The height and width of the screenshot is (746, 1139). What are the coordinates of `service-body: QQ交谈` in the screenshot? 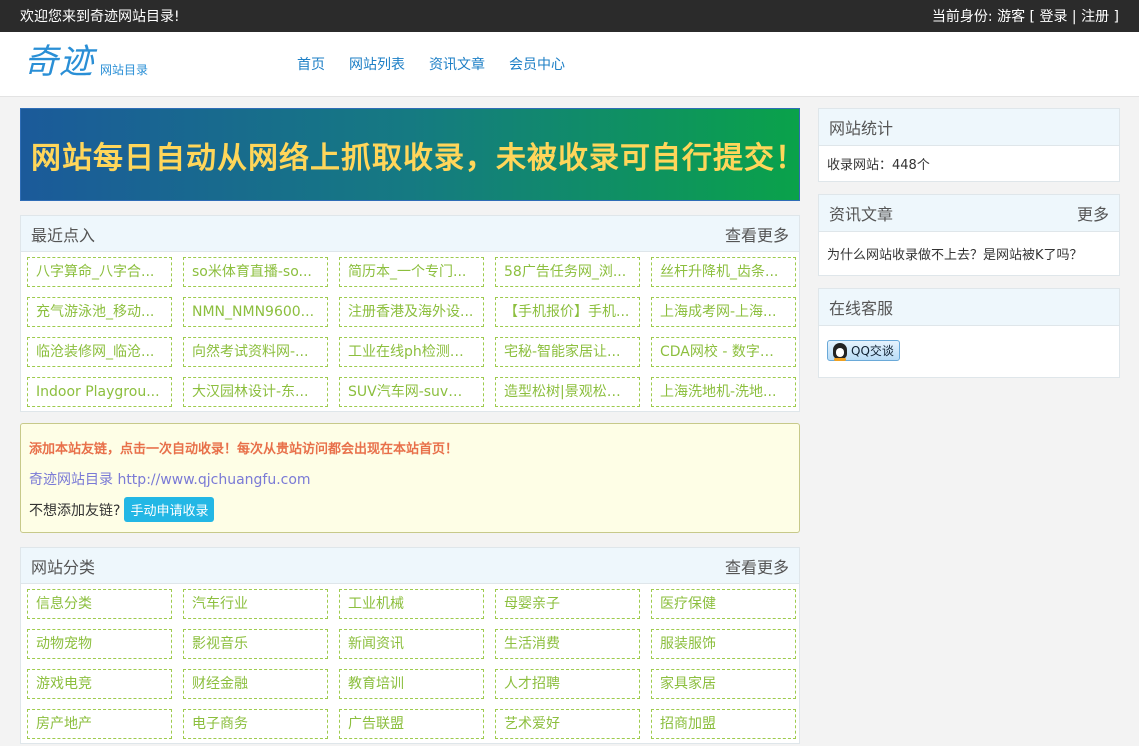 It's located at (969, 351).